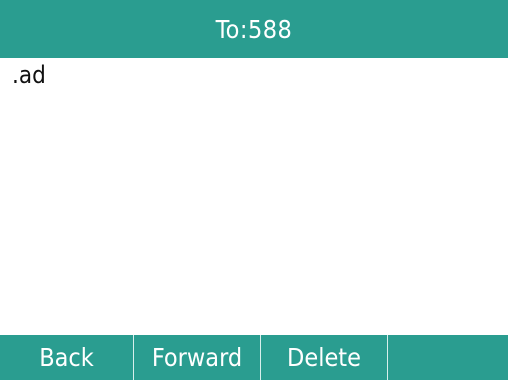 The height and width of the screenshot is (380, 508). What do you see at coordinates (448, 357) in the screenshot?
I see `empty-softkey` at bounding box center [448, 357].